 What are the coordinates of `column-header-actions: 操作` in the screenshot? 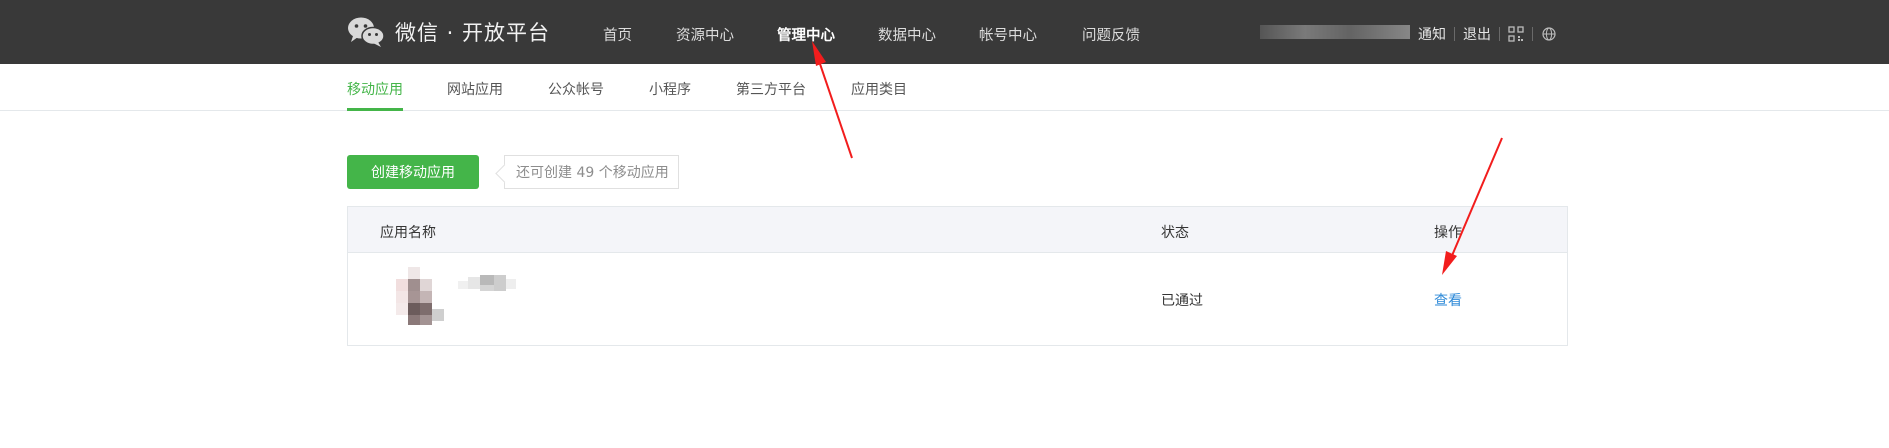 It's located at (1448, 233).